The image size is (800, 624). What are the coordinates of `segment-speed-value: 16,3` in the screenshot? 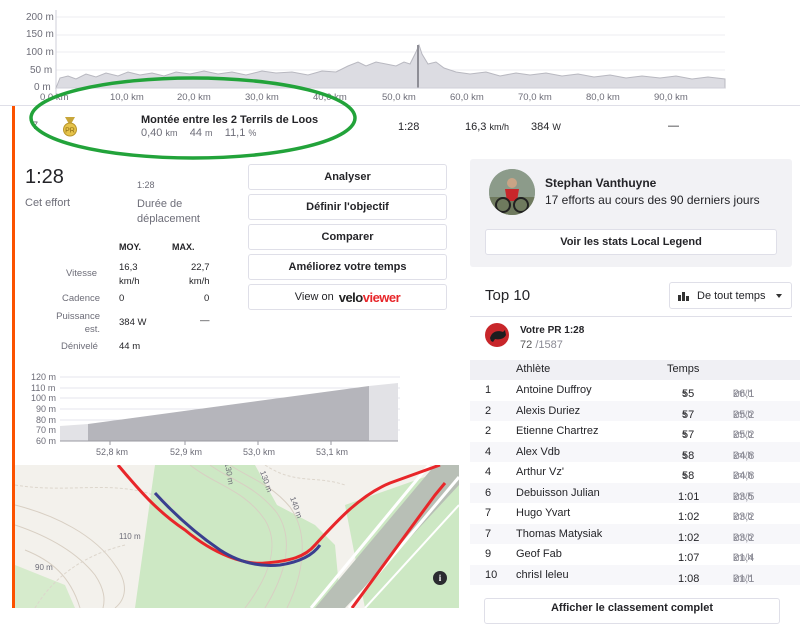 It's located at (476, 127).